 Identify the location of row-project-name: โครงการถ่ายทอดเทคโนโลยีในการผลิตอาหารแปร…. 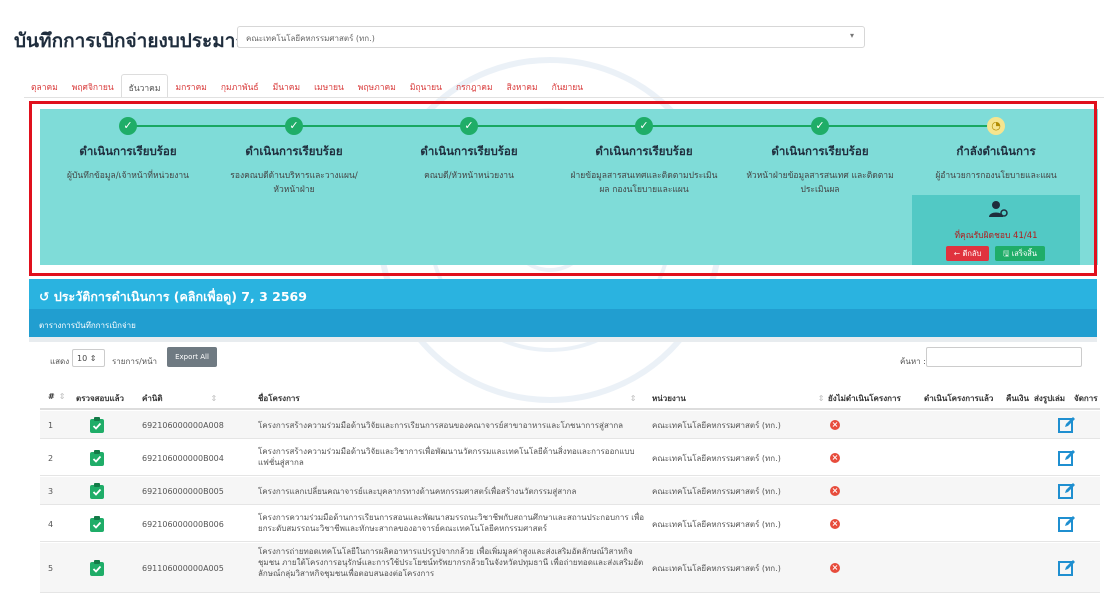
(451, 562).